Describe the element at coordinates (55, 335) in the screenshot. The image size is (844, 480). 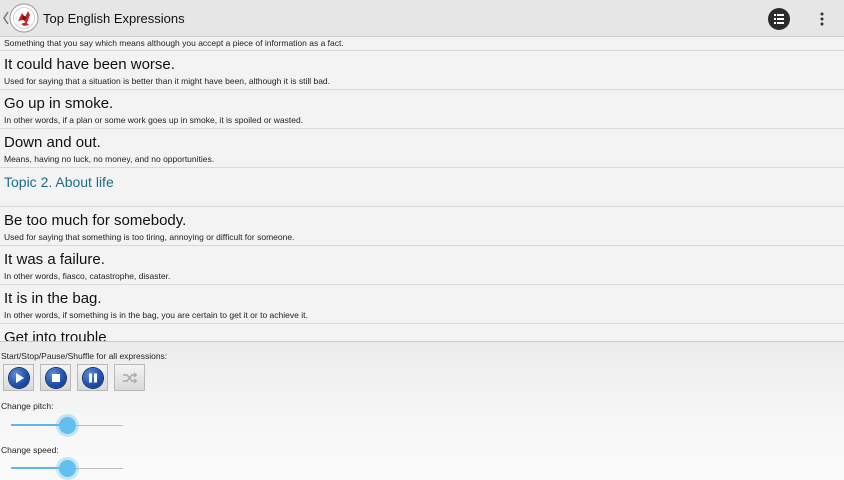
I see `expression-phrase: Get into trouble` at that location.